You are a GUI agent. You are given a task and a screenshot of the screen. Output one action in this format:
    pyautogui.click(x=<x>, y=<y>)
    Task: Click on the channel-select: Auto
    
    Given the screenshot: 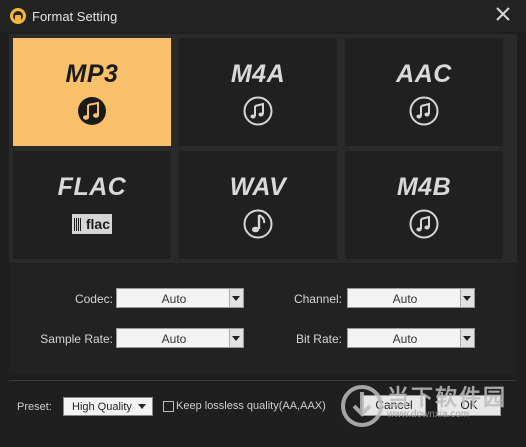 What is the action you would take?
    pyautogui.click(x=411, y=298)
    